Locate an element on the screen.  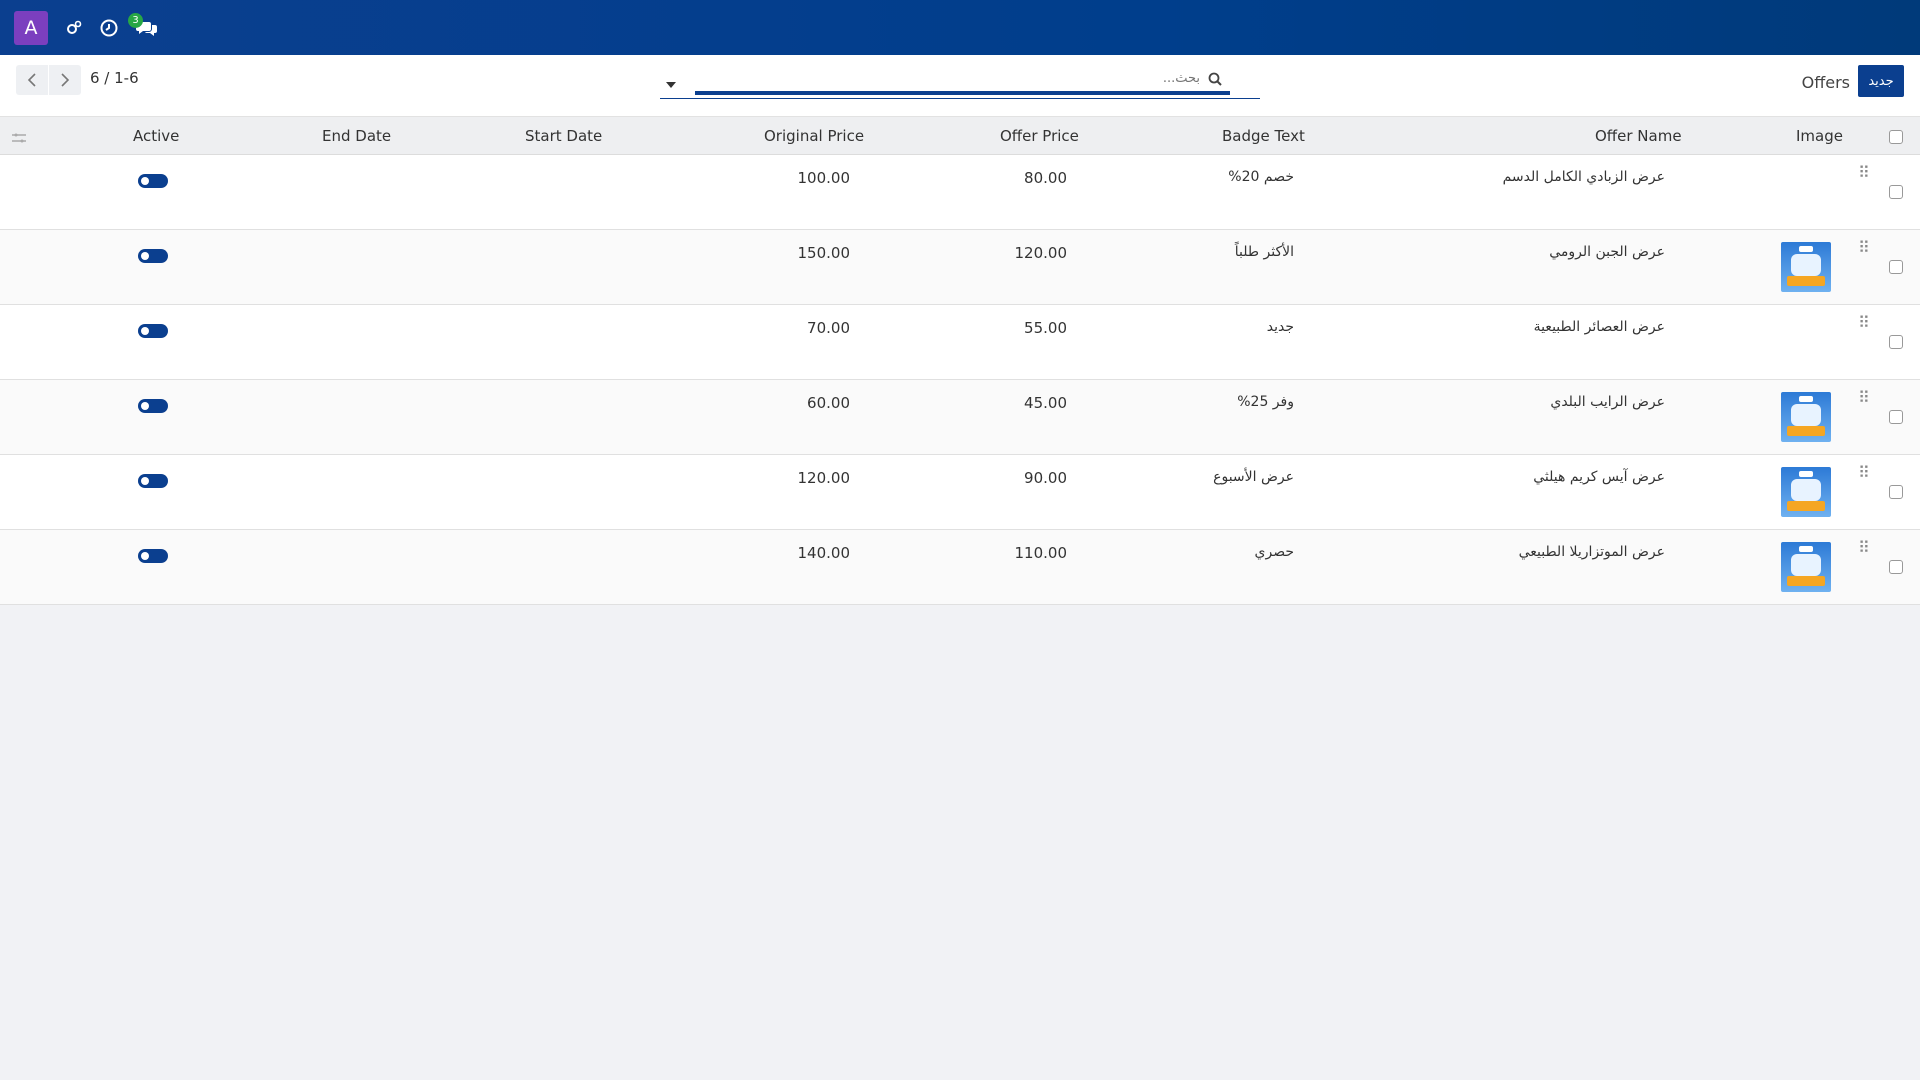
column-header-badge-text: Badge Text is located at coordinates (1263, 136).